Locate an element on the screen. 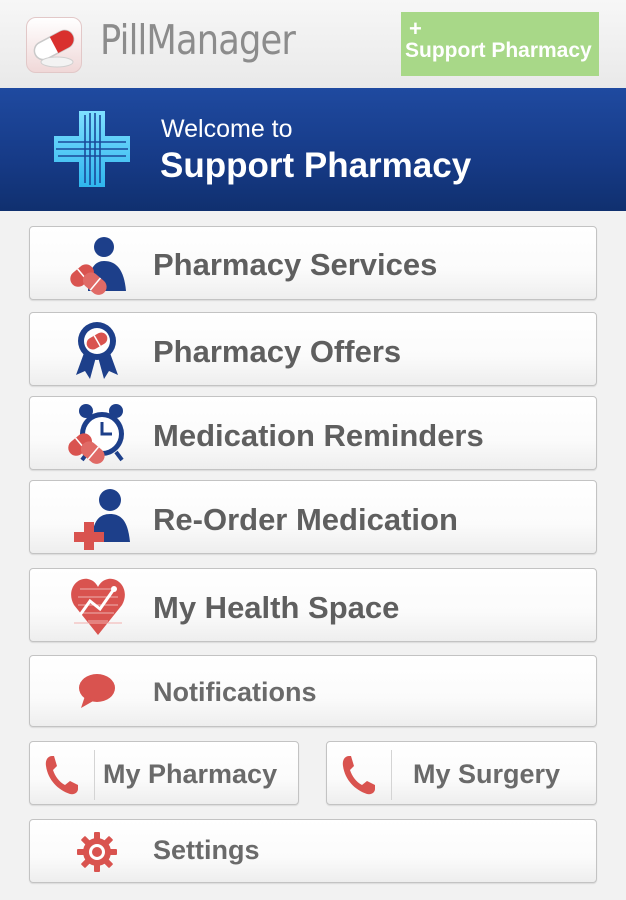 This screenshot has width=626, height=900. speech-bubble-icon is located at coordinates (97, 691).